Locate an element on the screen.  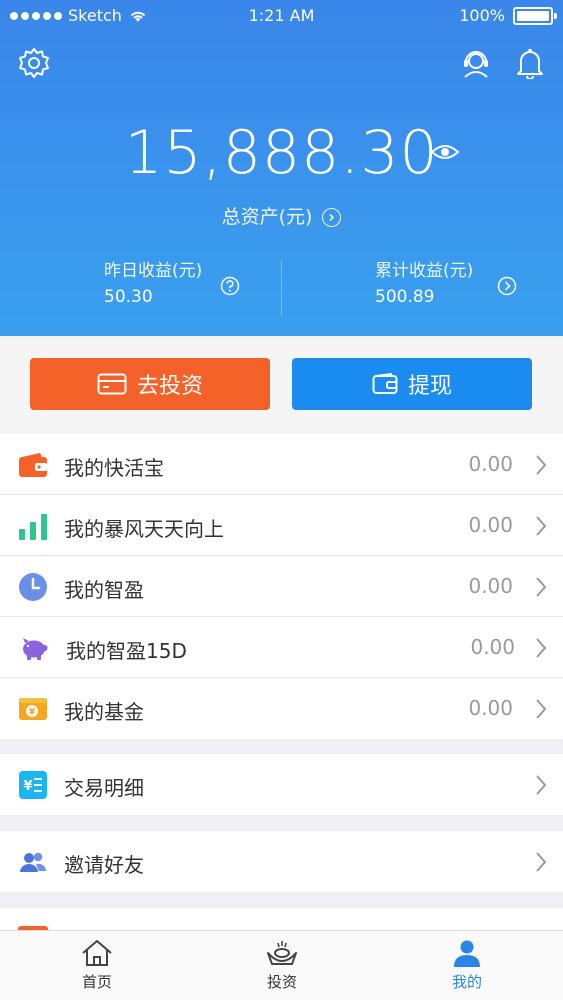
customer-service-button is located at coordinates (476, 63).